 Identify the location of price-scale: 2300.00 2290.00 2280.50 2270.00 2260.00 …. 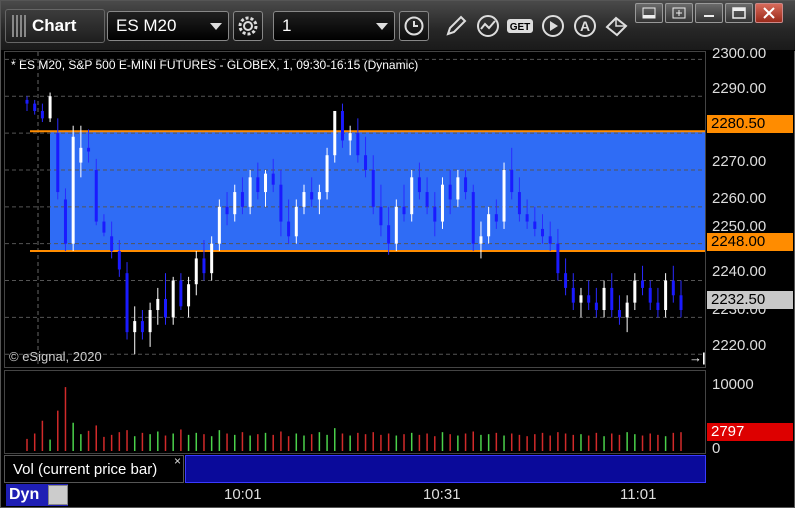
(750, 206).